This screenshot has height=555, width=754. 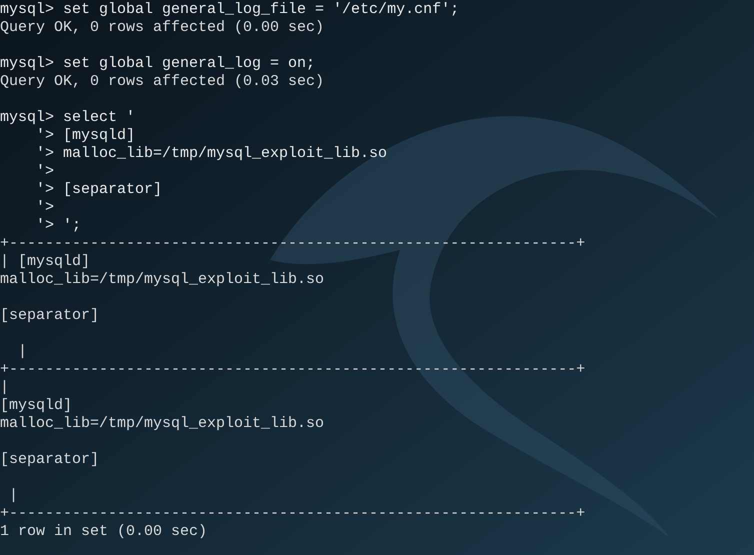 I want to click on output-line: | [mysqld], so click(x=45, y=262).